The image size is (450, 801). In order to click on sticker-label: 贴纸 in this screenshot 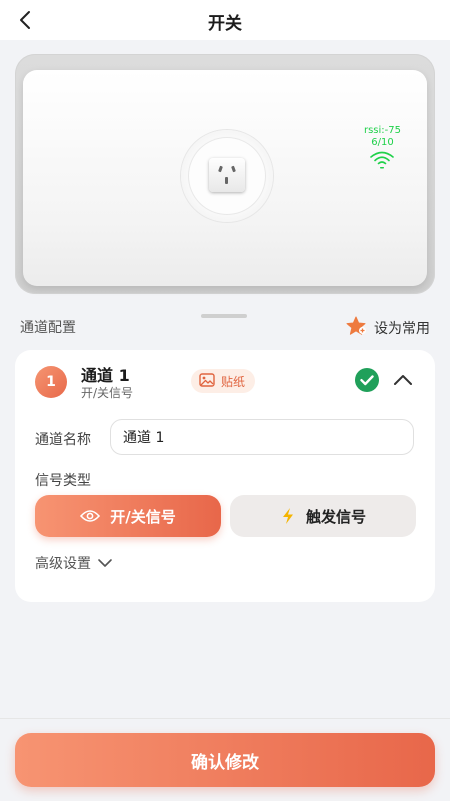, I will do `click(233, 381)`.